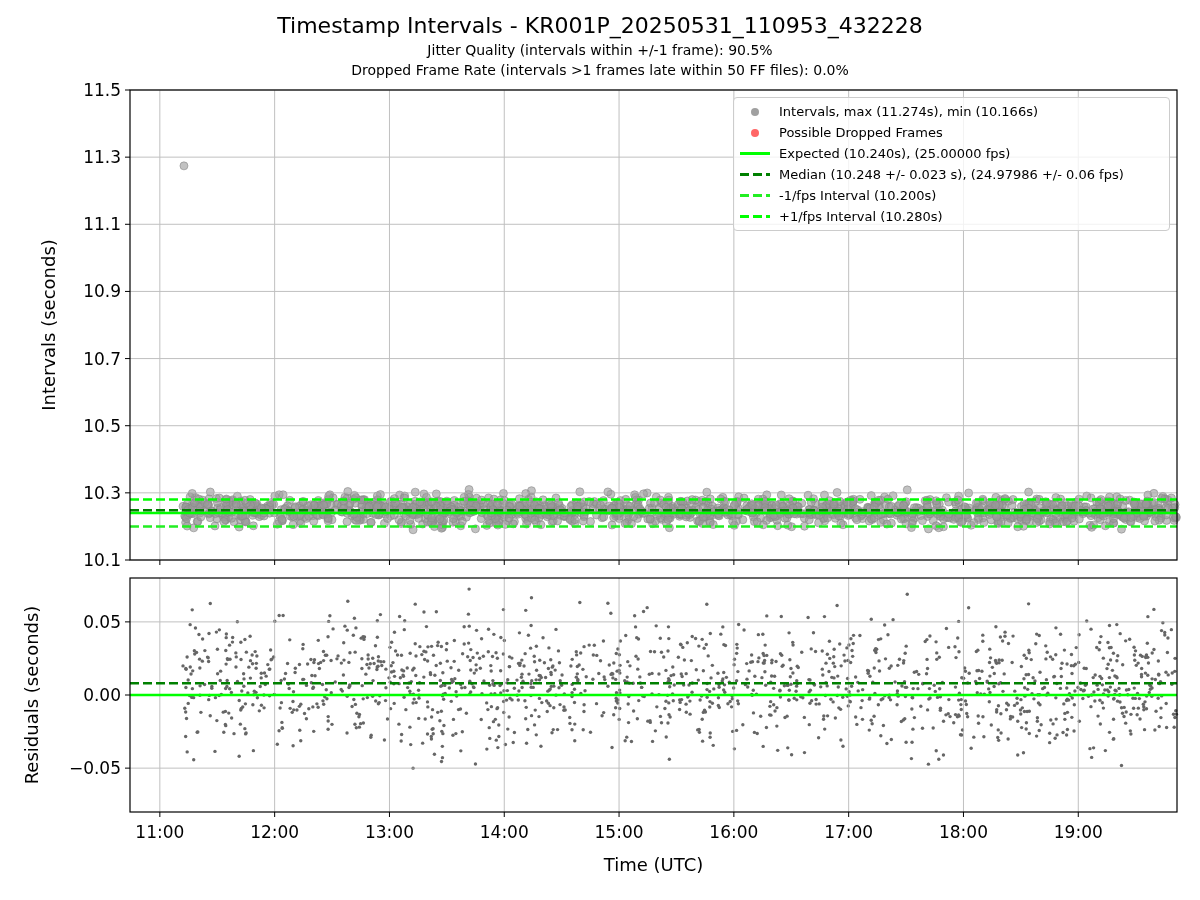 The height and width of the screenshot is (900, 1200). What do you see at coordinates (102, 291) in the screenshot?
I see `tick-label: 10.9` at bounding box center [102, 291].